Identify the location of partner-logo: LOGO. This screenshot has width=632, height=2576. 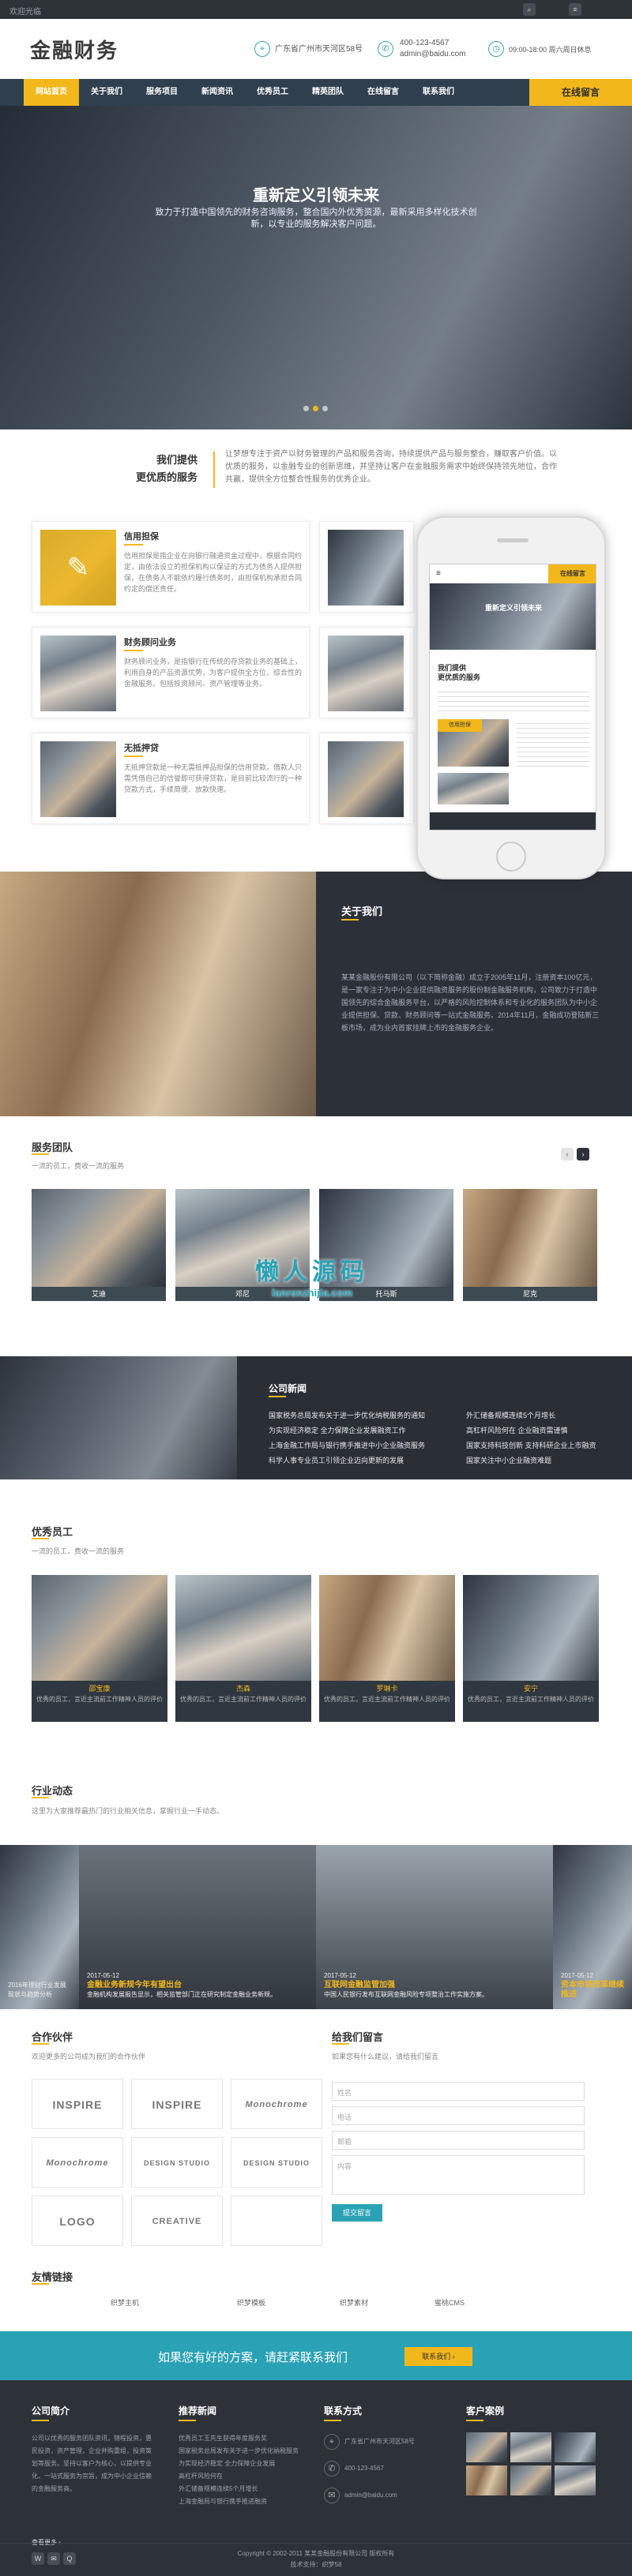
(77, 2220).